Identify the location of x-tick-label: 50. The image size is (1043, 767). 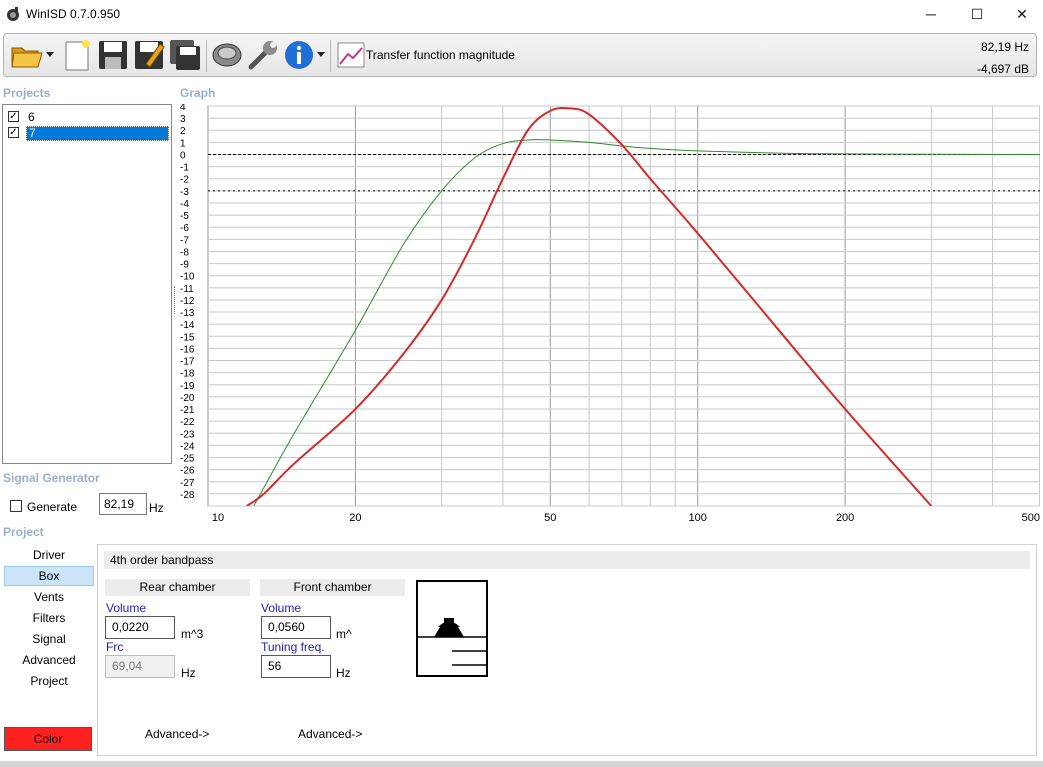
(550, 518).